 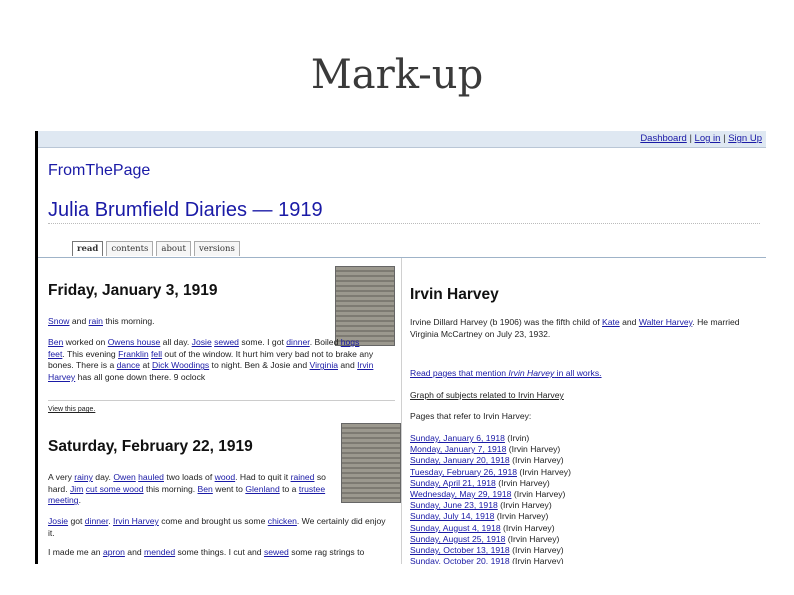 What do you see at coordinates (453, 483) in the screenshot?
I see `page-link: Sunday, April 21, 1918` at bounding box center [453, 483].